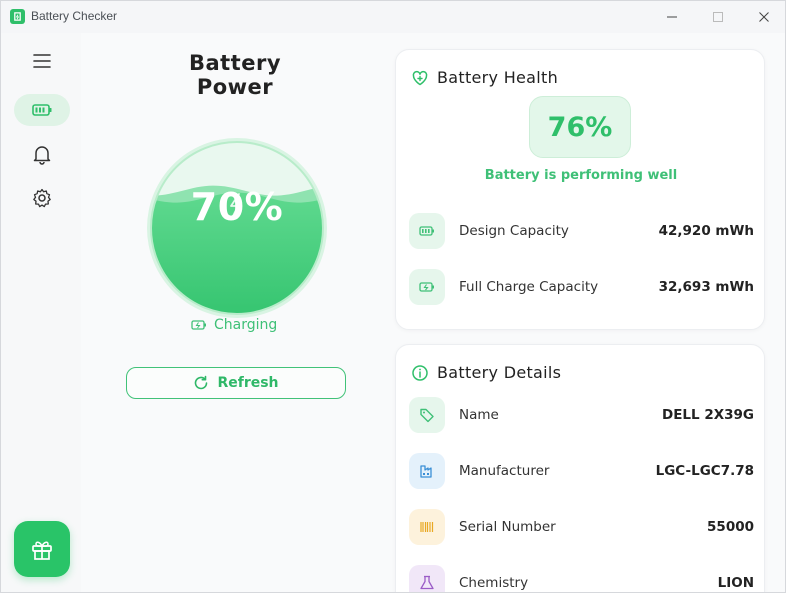 The image size is (786, 593). Describe the element at coordinates (581, 415) in the screenshot. I see `details-row-name: Name DELL 2X39G` at that location.